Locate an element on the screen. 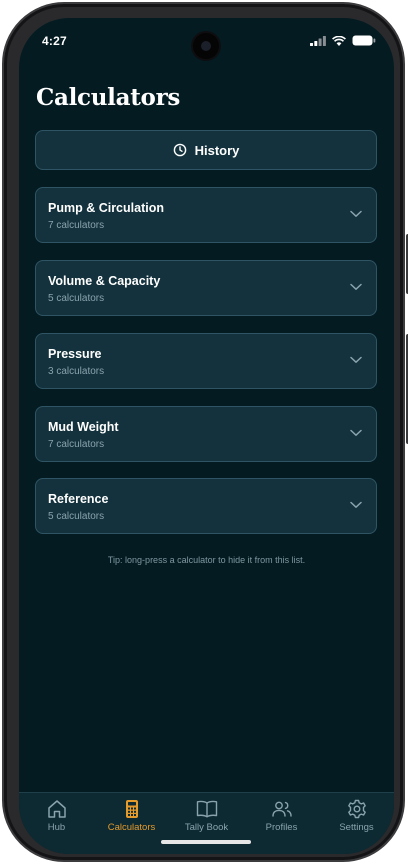 This screenshot has height=864, width=408. tab-calculators: Calculators is located at coordinates (131, 816).